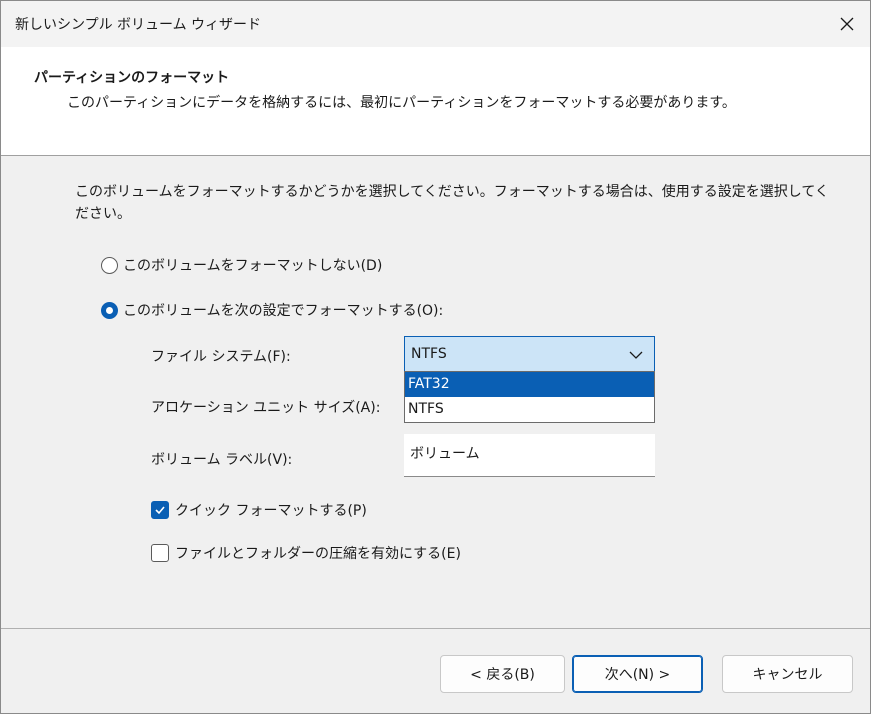 The image size is (871, 714). I want to click on close-button, so click(847, 24).